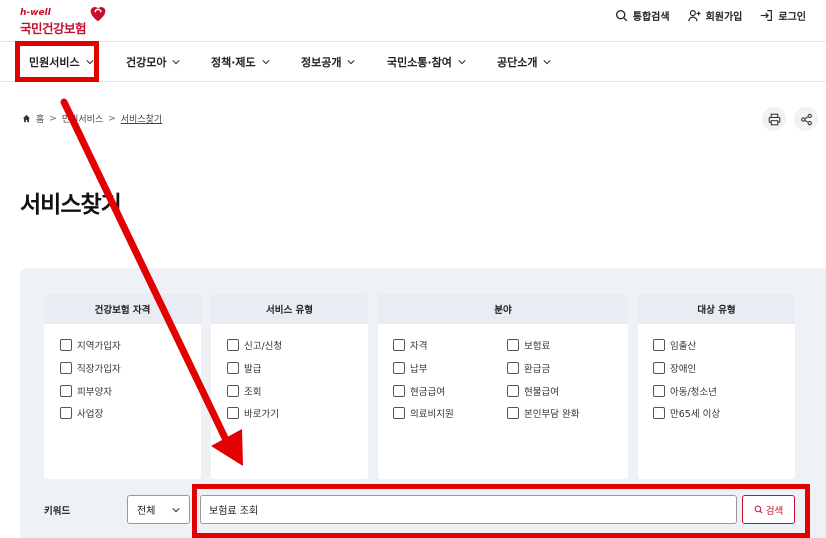 Image resolution: width=826 pixels, height=538 pixels. I want to click on nav-item-civil-service: 민원서비스, so click(61, 61).